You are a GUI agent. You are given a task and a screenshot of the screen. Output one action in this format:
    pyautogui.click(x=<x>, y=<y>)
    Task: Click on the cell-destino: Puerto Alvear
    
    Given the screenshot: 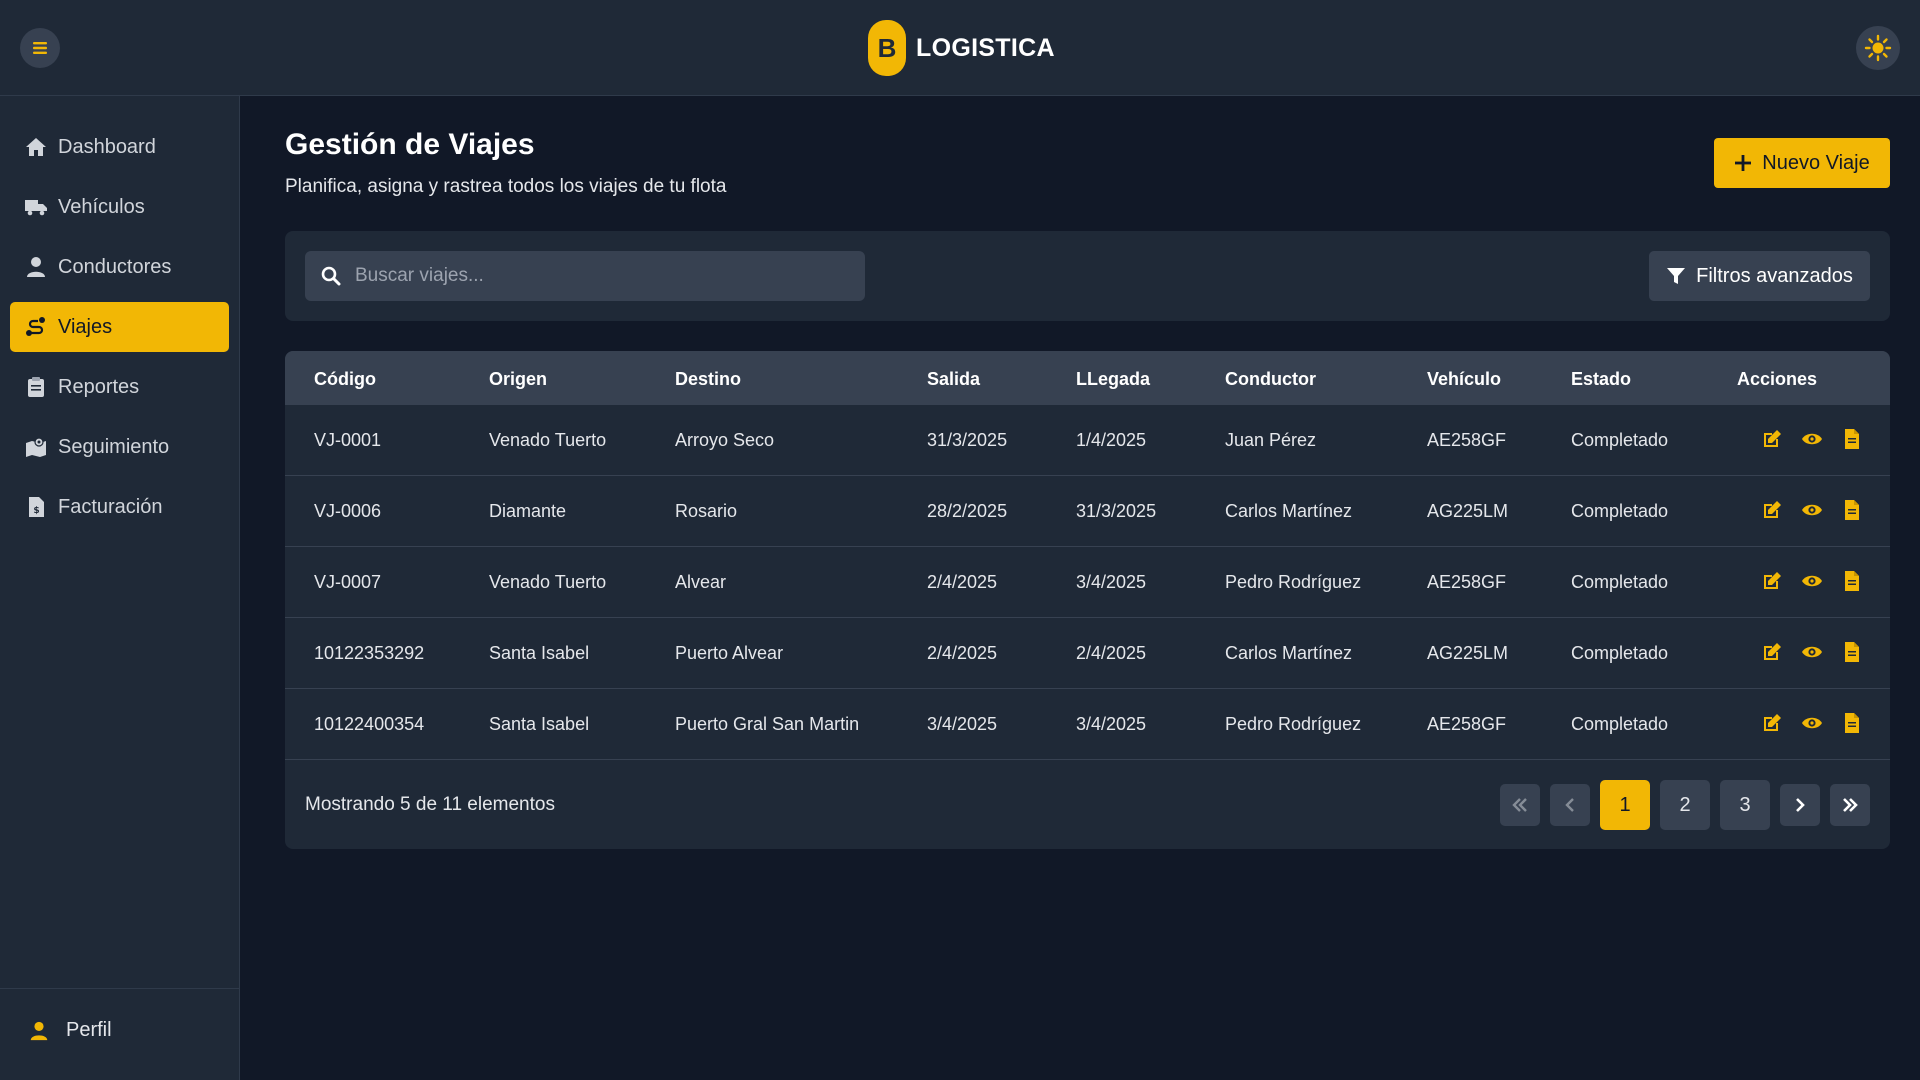 What is the action you would take?
    pyautogui.click(x=729, y=653)
    